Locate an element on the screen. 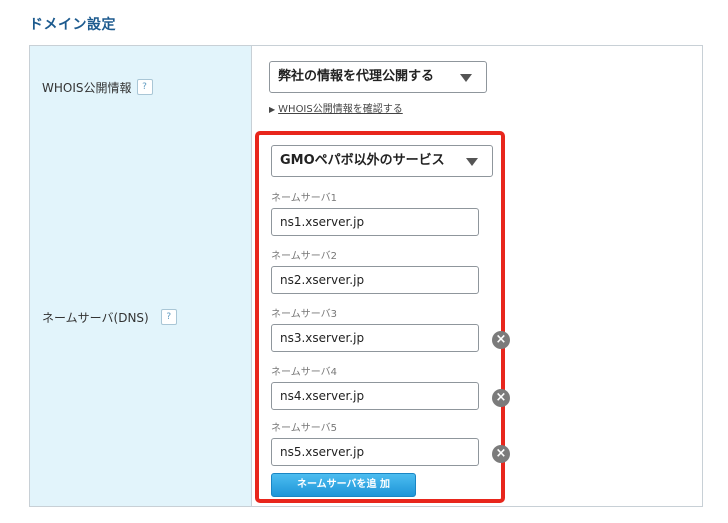  whois-help-icon: ? is located at coordinates (144, 87).